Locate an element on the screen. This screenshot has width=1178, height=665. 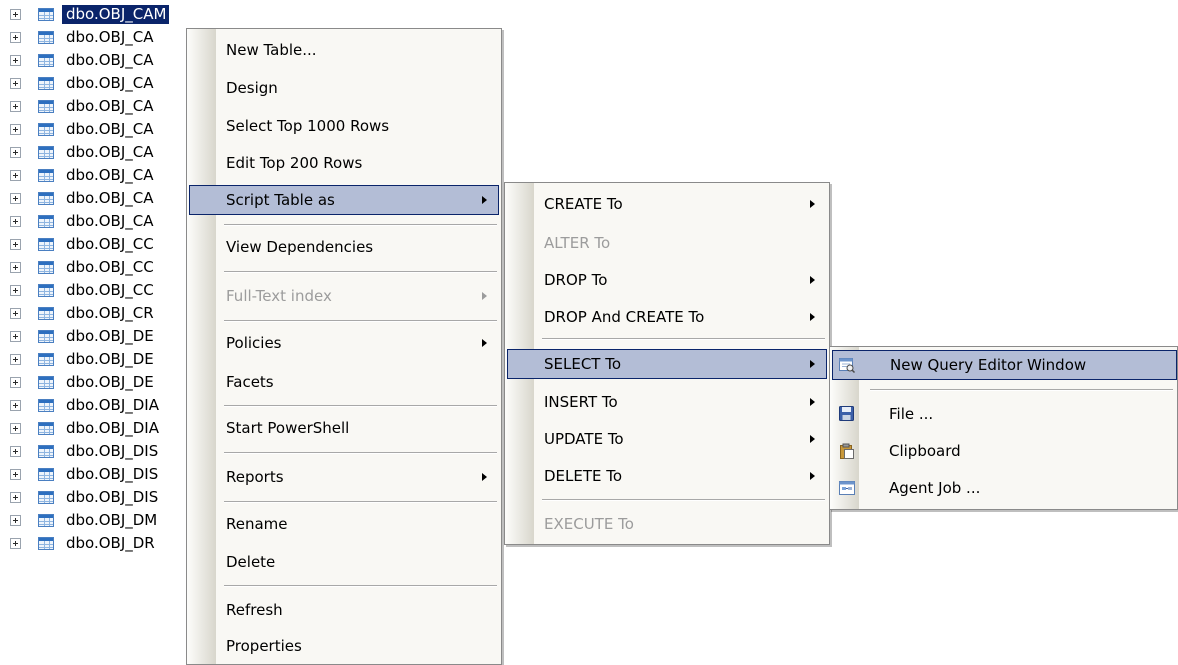
menu-item-rename: Rename is located at coordinates (344, 524).